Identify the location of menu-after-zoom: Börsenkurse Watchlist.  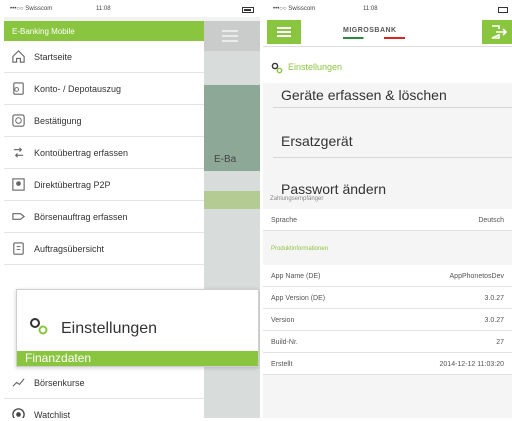
(104, 392).